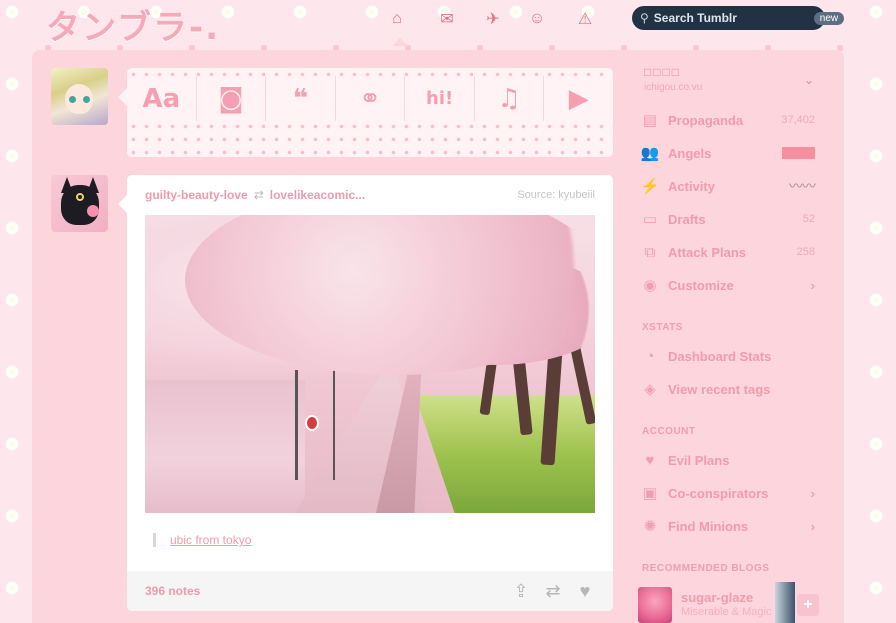  I want to click on avatar-eye-right, so click(86, 99).